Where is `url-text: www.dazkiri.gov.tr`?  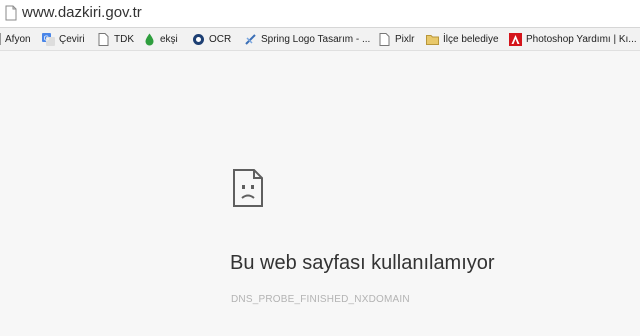
url-text: www.dazkiri.gov.tr is located at coordinates (82, 12).